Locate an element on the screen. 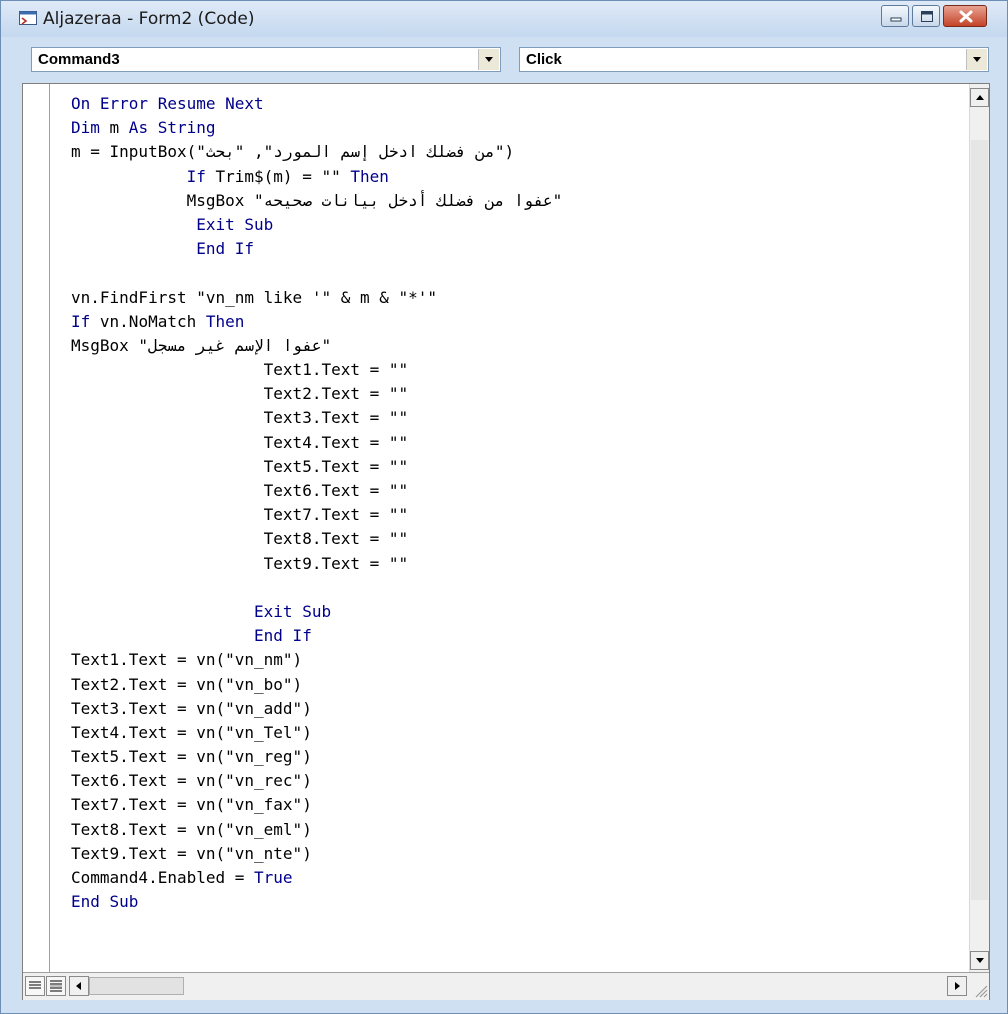 The height and width of the screenshot is (1014, 1008). editor-bottom-bar is located at coordinates (506, 986).